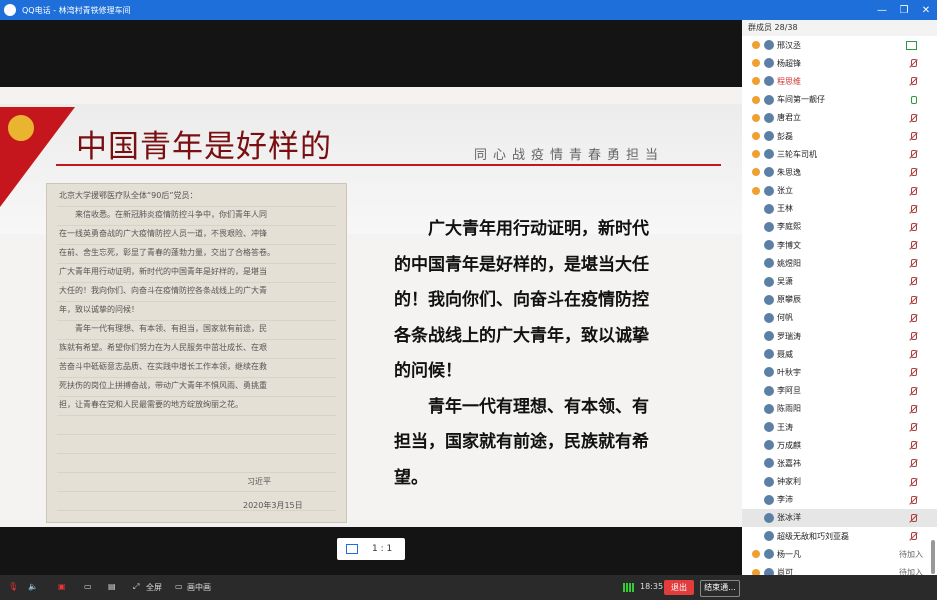 This screenshot has width=937, height=600. Describe the element at coordinates (180, 587) in the screenshot. I see `pip-icon: ▭` at that location.